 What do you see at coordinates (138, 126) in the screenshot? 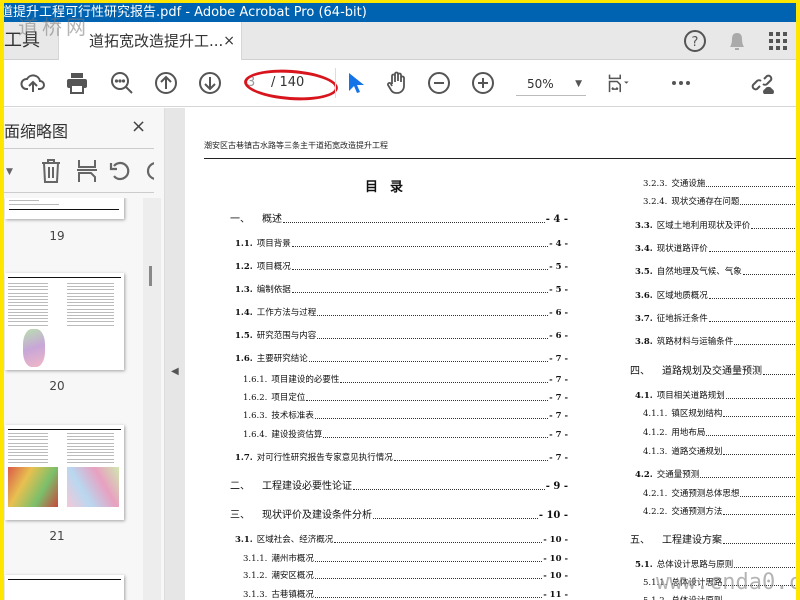
I see `close-panel-button: ×` at bounding box center [138, 126].